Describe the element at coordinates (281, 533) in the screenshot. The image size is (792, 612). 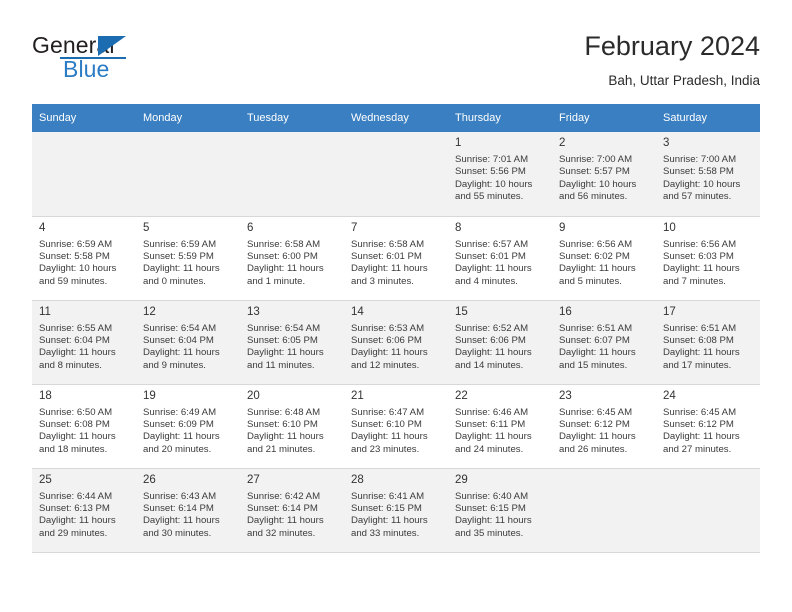
I see `day-info-line: and 32 minutes.` at that location.